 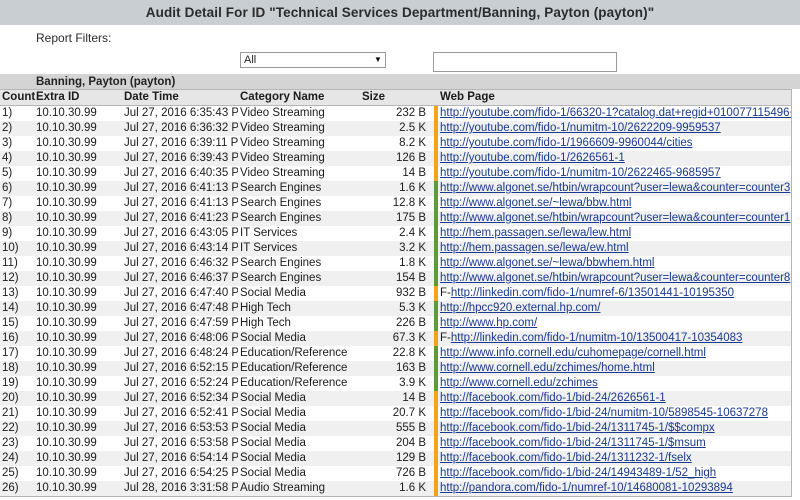 I want to click on cell-category: High Tech, so click(x=265, y=323).